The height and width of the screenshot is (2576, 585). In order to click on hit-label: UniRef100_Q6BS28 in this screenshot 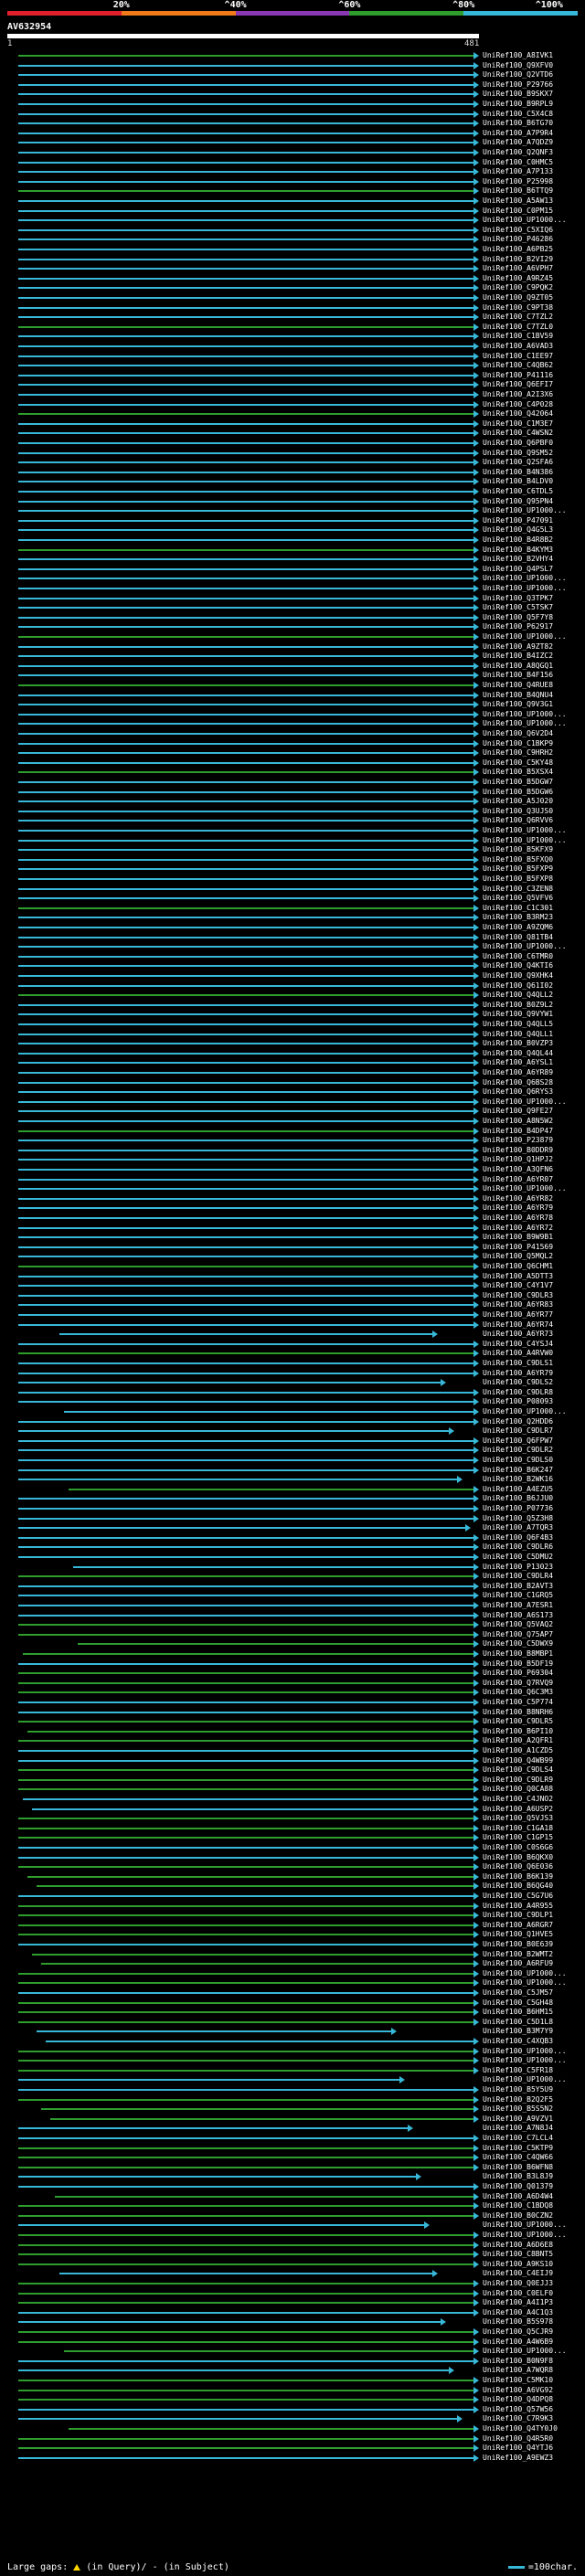, I will do `click(518, 1082)`.